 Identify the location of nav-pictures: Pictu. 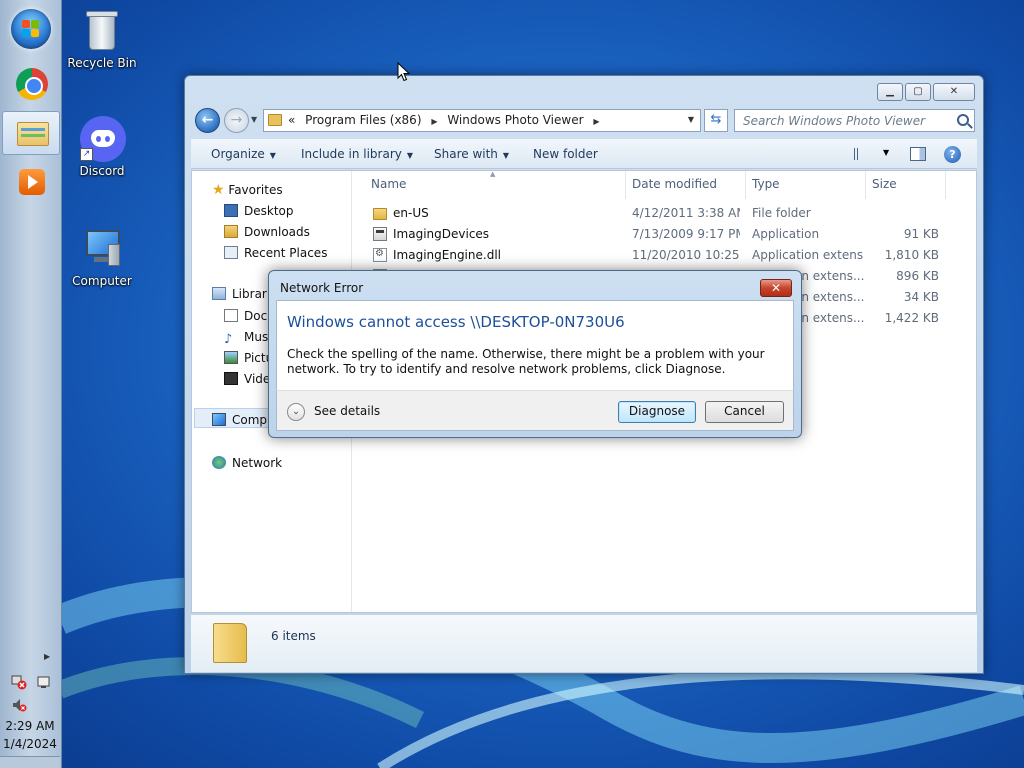
(248, 358).